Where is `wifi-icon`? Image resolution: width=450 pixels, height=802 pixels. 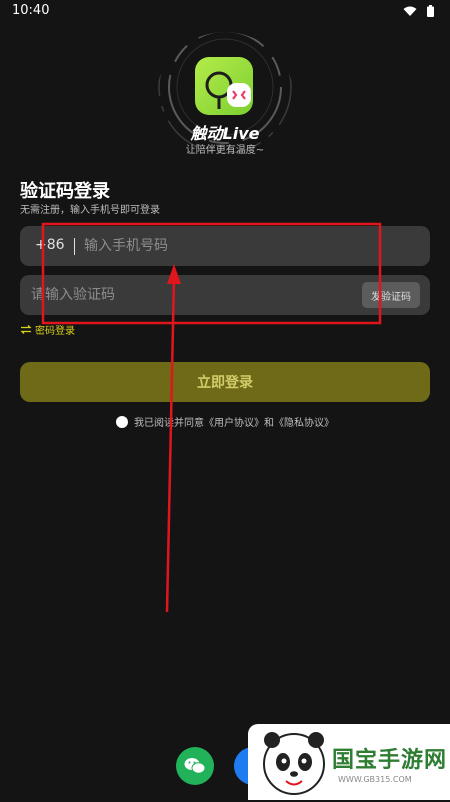
wifi-icon is located at coordinates (410, 11).